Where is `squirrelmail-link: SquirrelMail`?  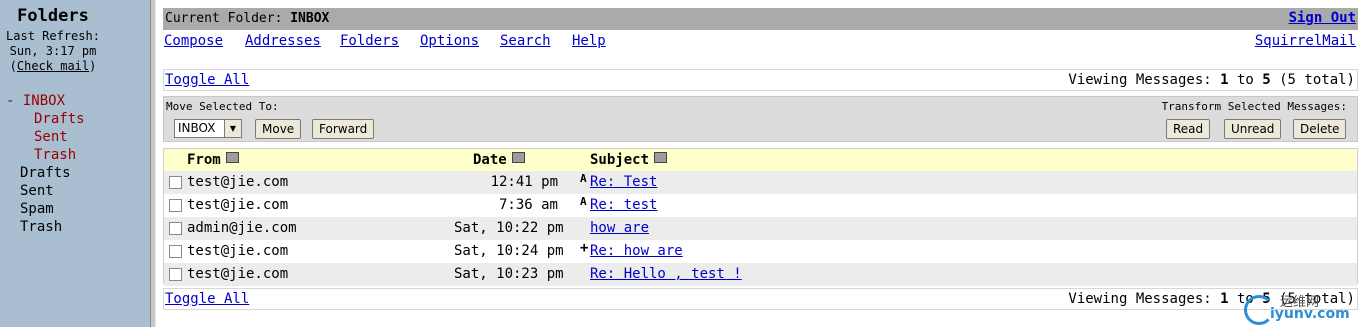 squirrelmail-link: SquirrelMail is located at coordinates (1305, 41).